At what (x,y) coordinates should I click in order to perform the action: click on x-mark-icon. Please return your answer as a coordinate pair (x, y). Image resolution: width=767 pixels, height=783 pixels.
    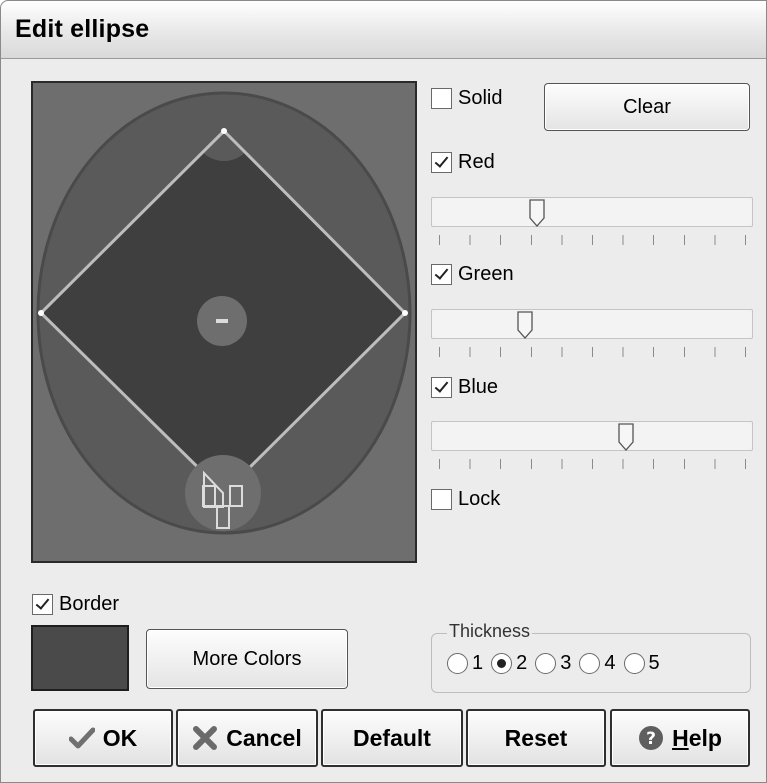
    Looking at the image, I should click on (205, 738).